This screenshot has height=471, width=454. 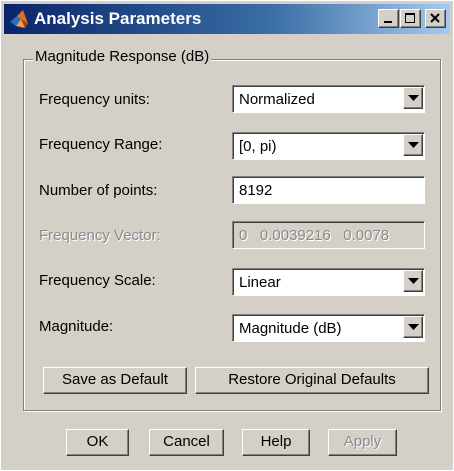 What do you see at coordinates (97, 280) in the screenshot?
I see `frequency-scale-label: Frequency Scale:` at bounding box center [97, 280].